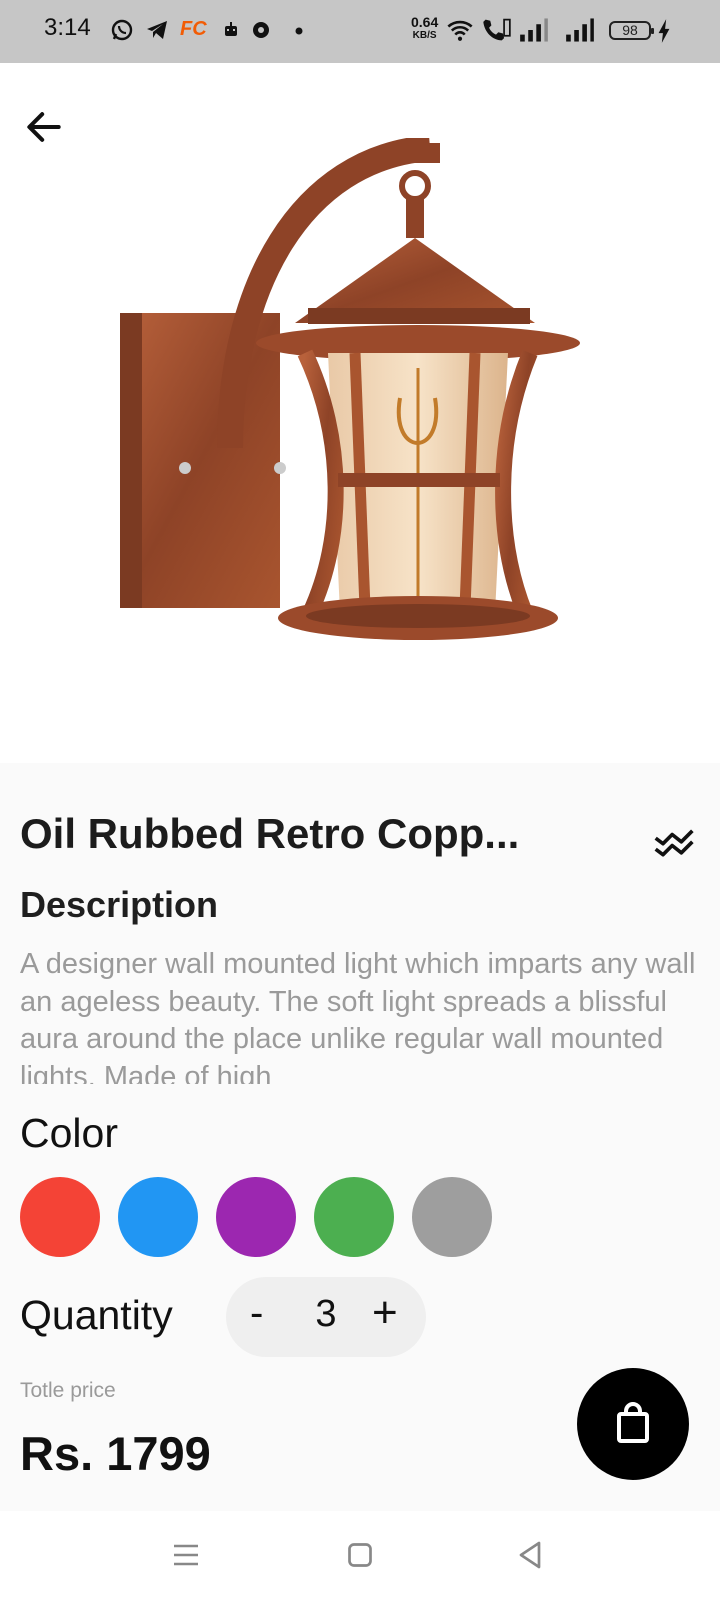  Describe the element at coordinates (326, 1314) in the screenshot. I see `quantity-value: 3` at that location.